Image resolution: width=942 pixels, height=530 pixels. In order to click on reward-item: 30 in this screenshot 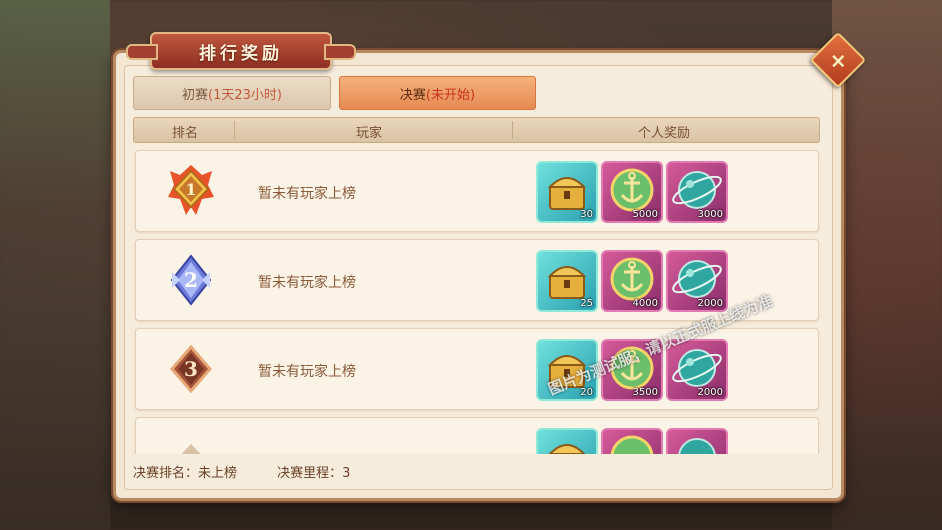, I will do `click(567, 192)`.